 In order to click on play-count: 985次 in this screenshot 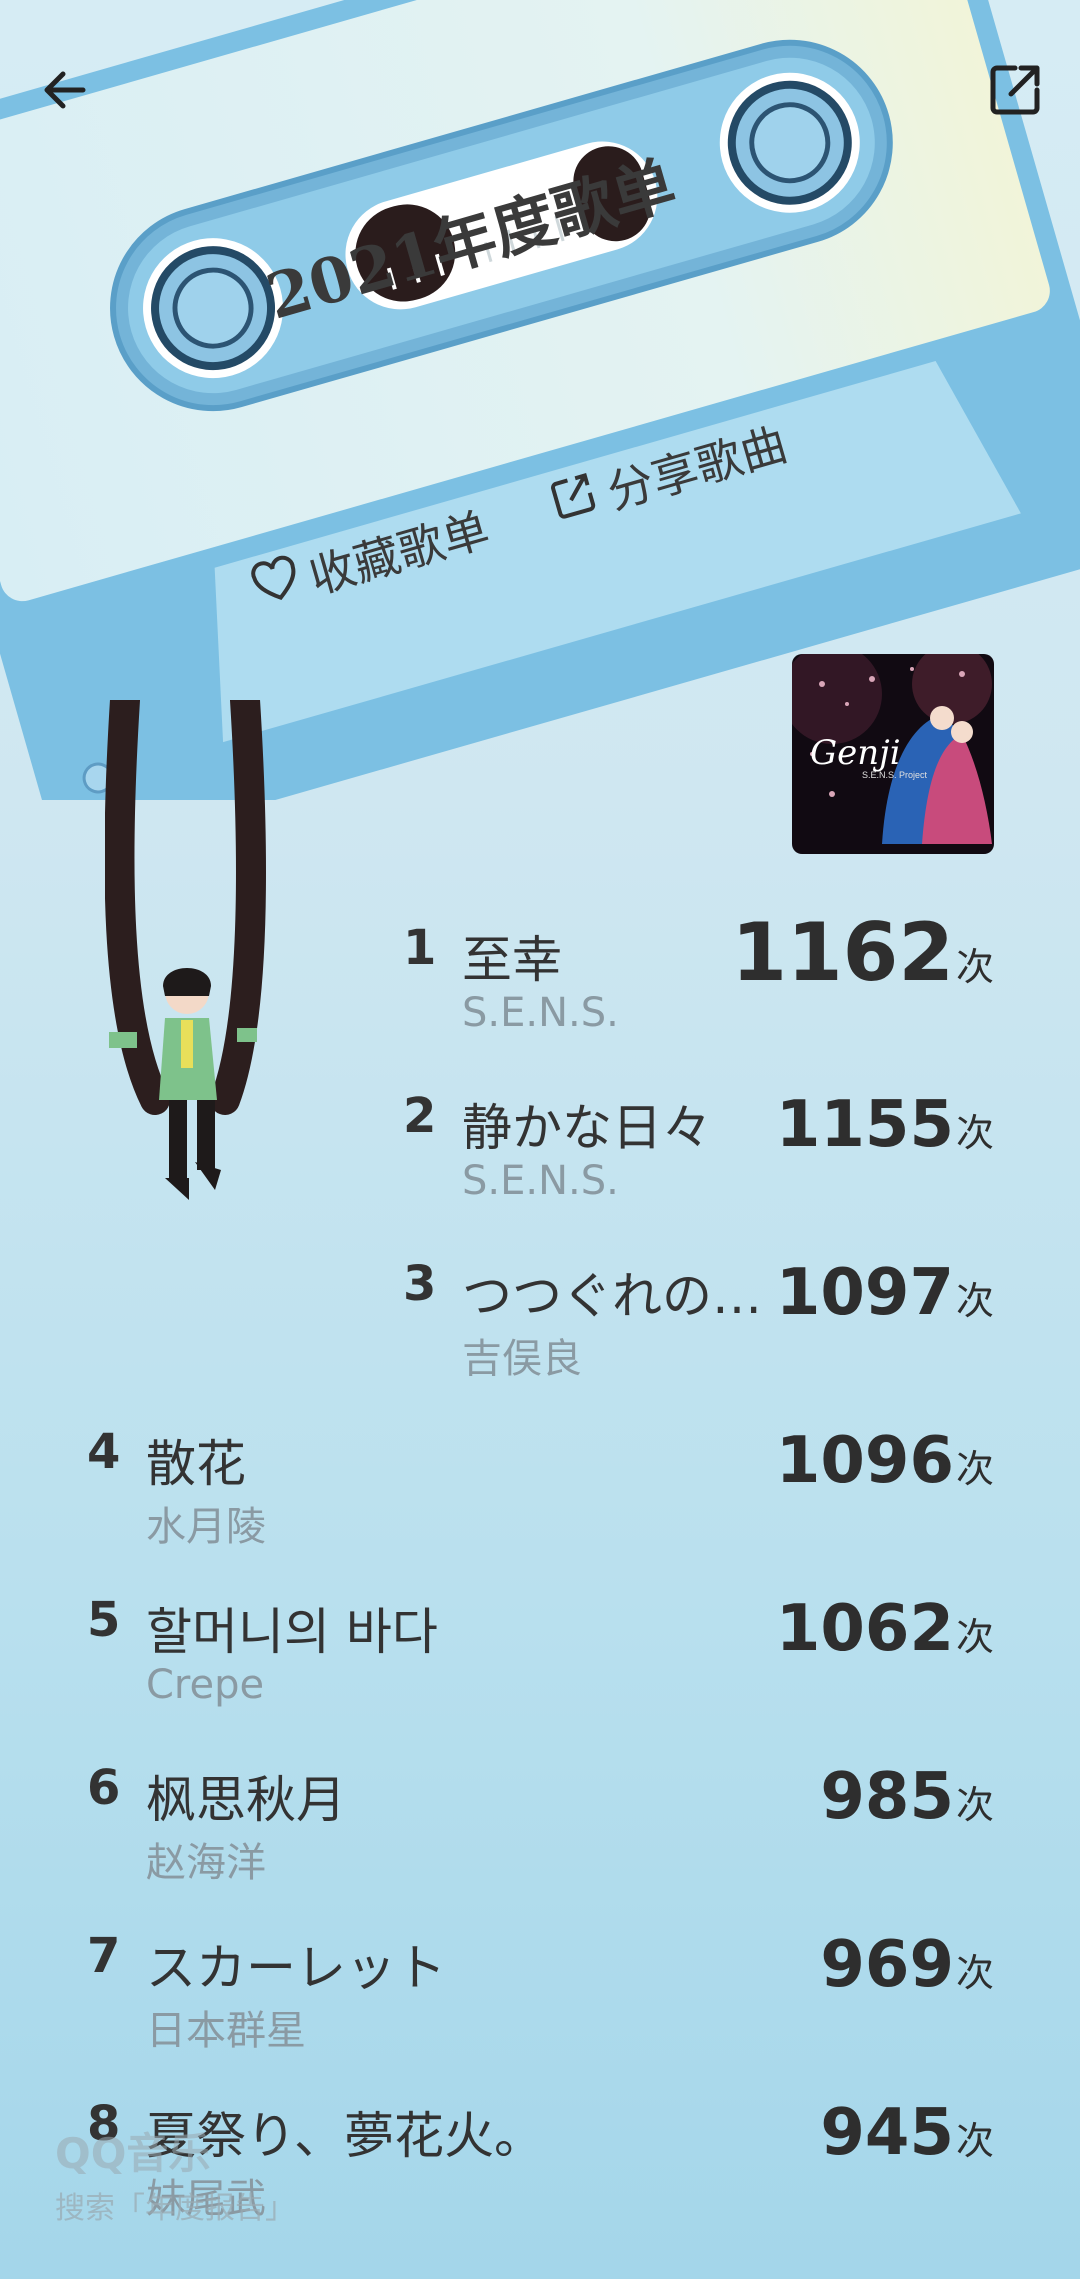, I will do `click(907, 1797)`.